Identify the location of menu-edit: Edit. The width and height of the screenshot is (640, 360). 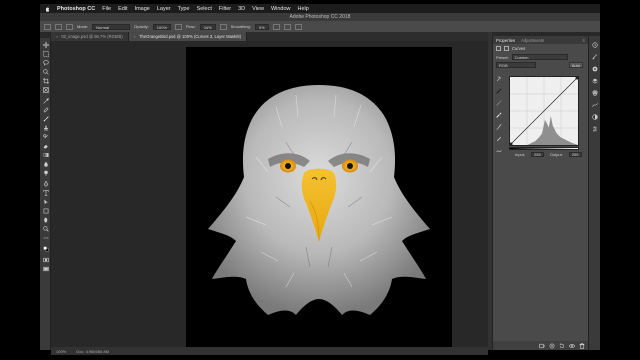
(122, 9).